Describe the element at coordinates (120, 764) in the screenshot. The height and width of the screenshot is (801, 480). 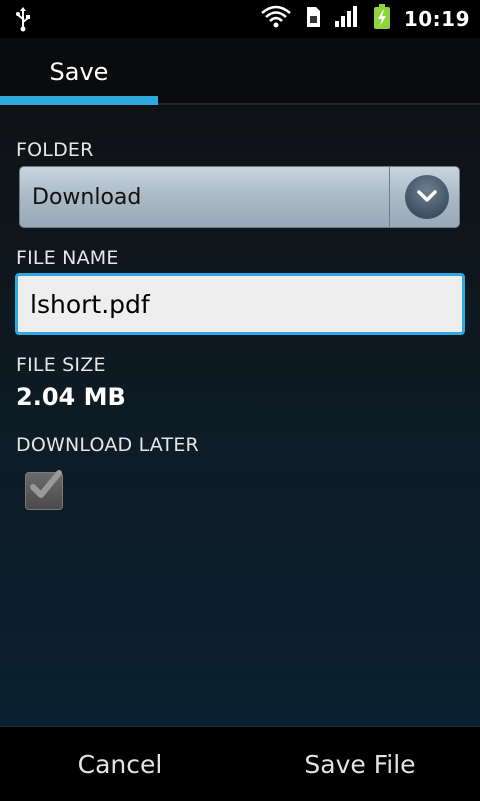
I see `cancel-button: Cancel` at that location.